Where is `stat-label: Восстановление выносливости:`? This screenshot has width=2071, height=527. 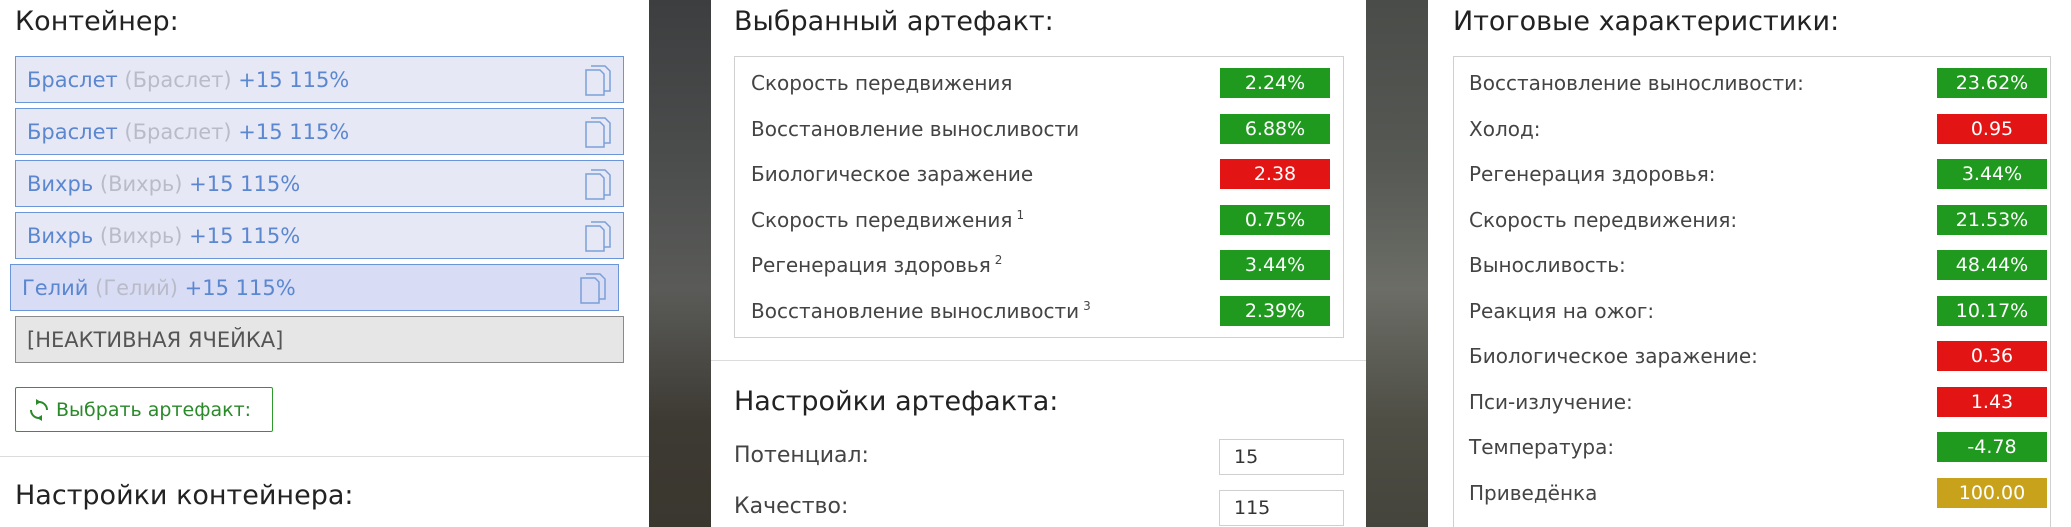
stat-label: Восстановление выносливости: is located at coordinates (1636, 83).